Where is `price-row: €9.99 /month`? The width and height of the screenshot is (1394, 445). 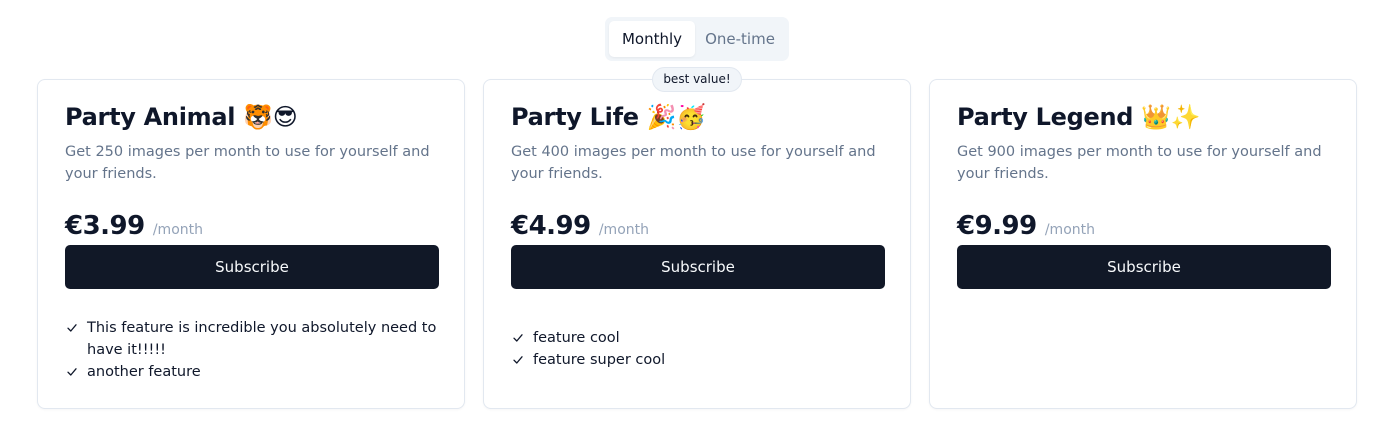
price-row: €9.99 /month is located at coordinates (1026, 226).